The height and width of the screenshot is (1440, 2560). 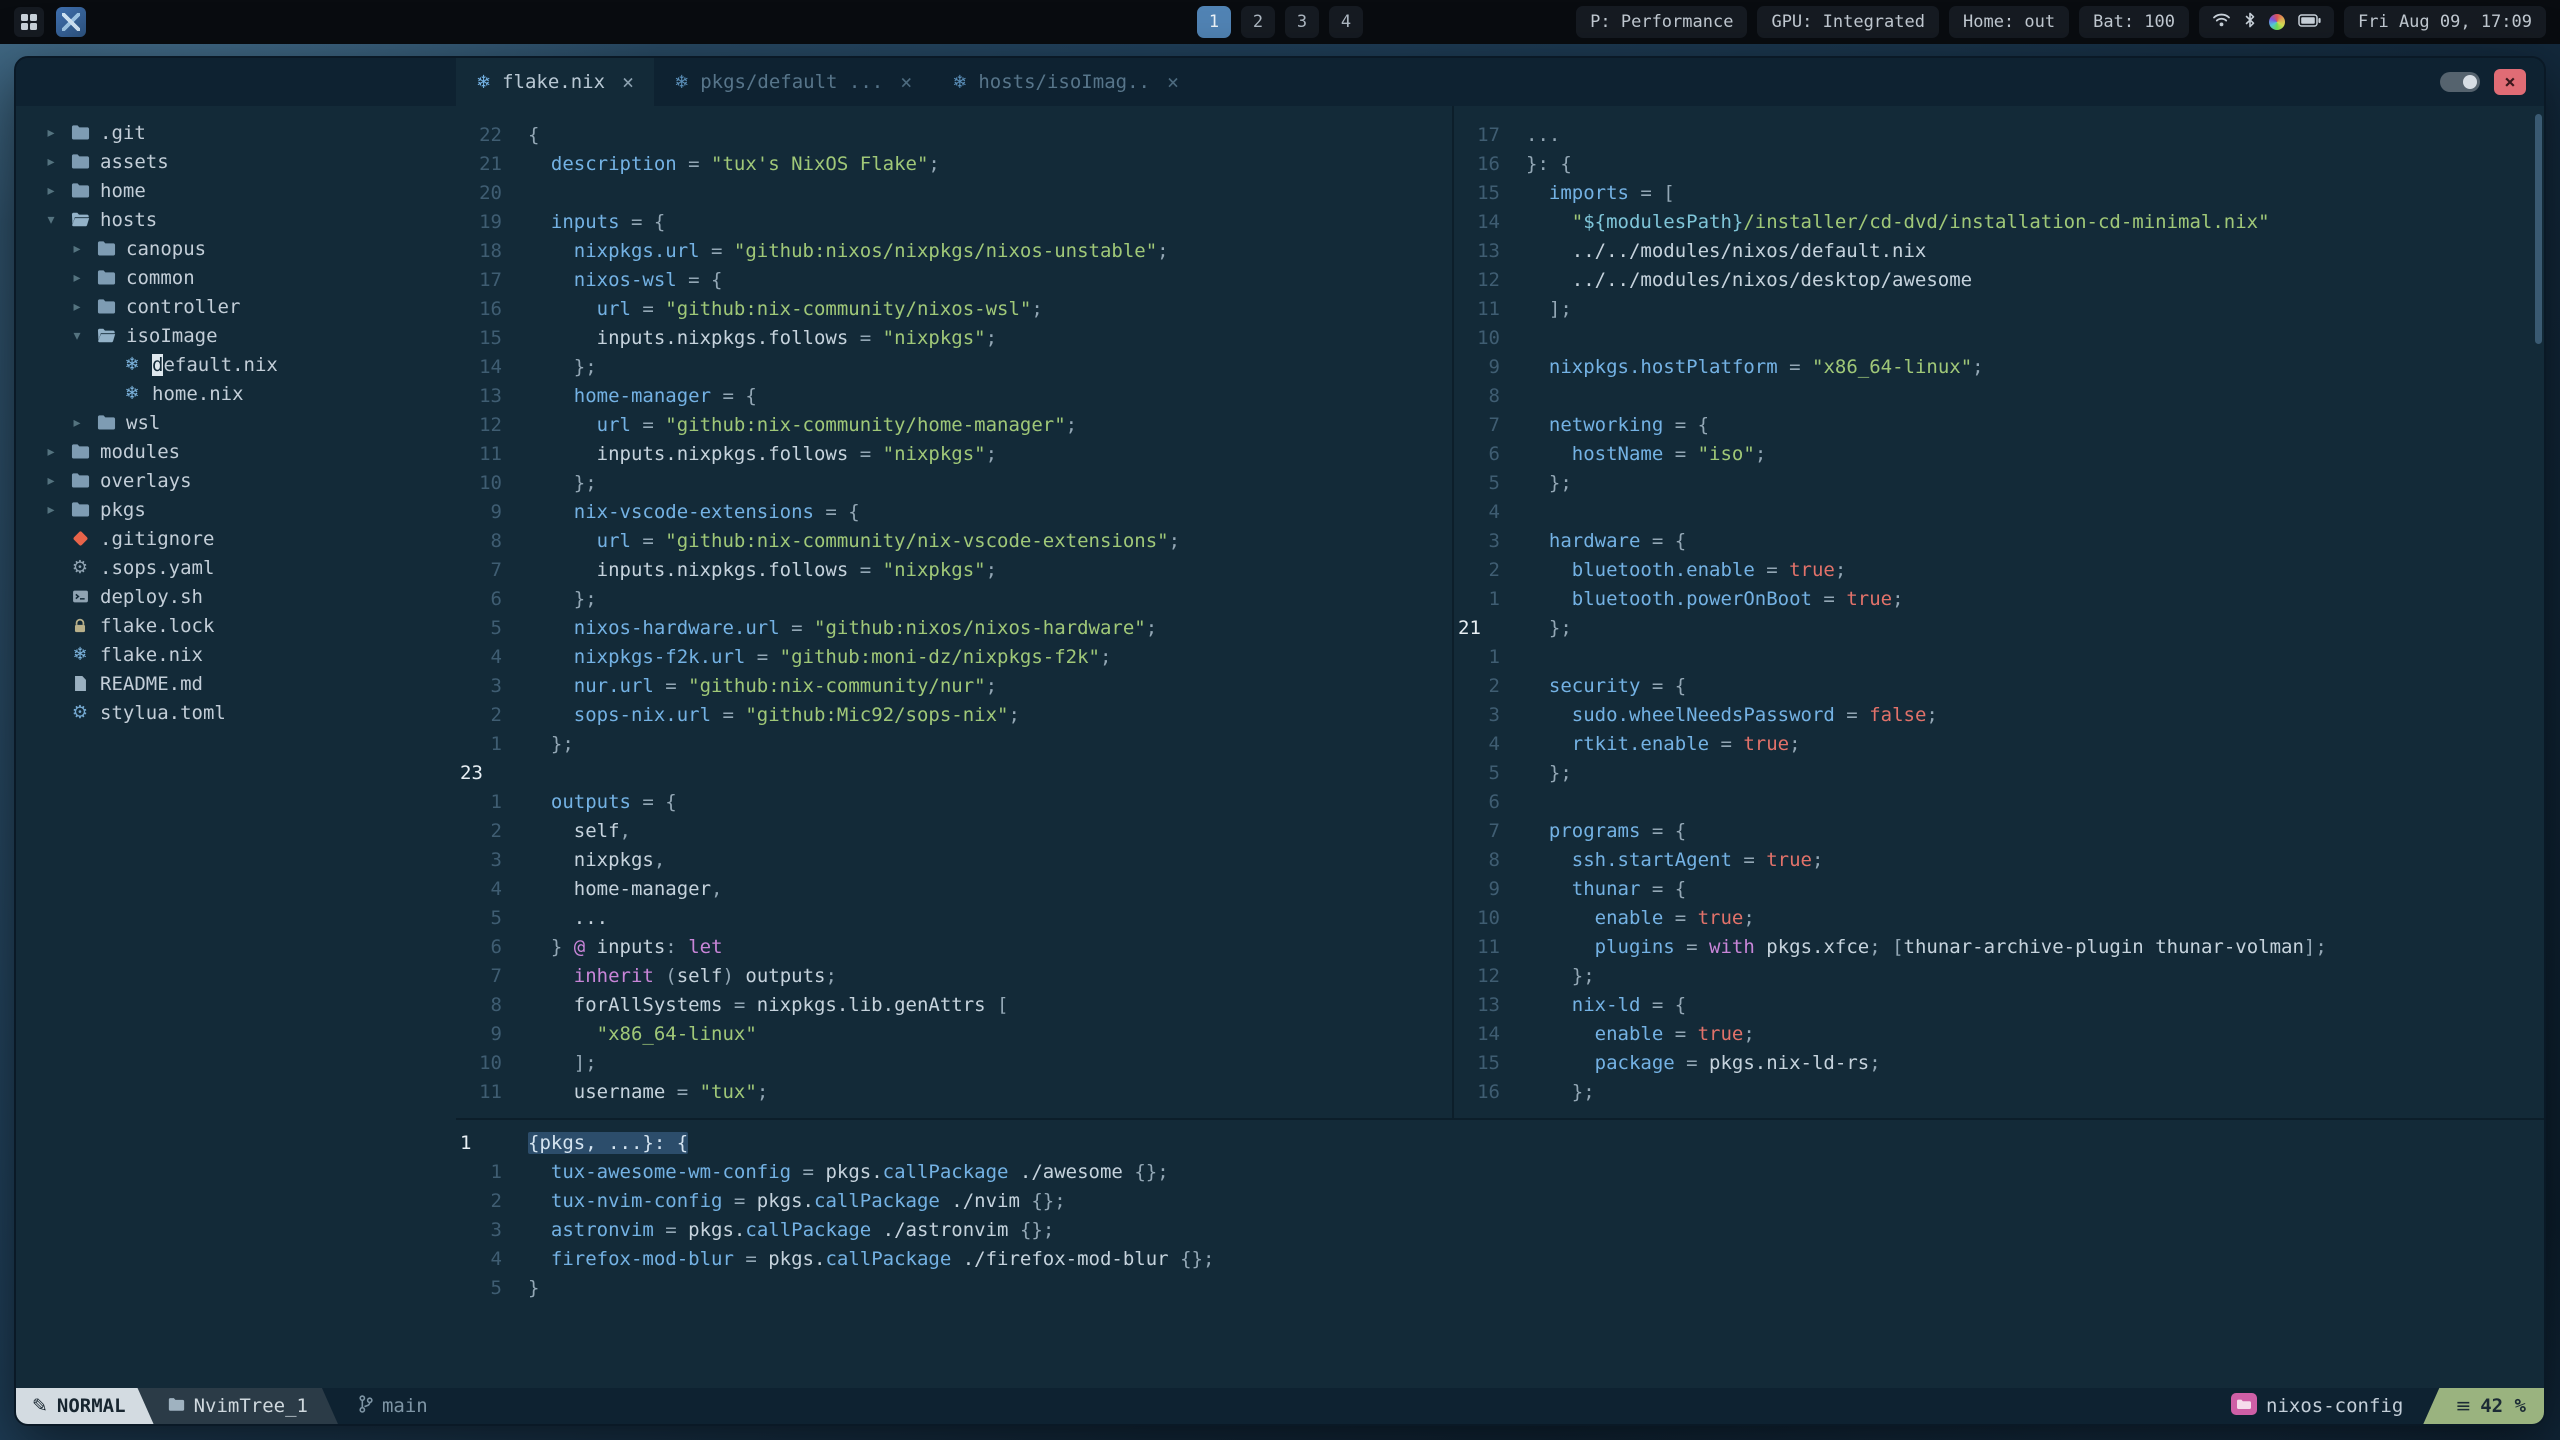 I want to click on tree-item-stylua-toml: ⚙ stylua.toml, so click(x=249, y=712).